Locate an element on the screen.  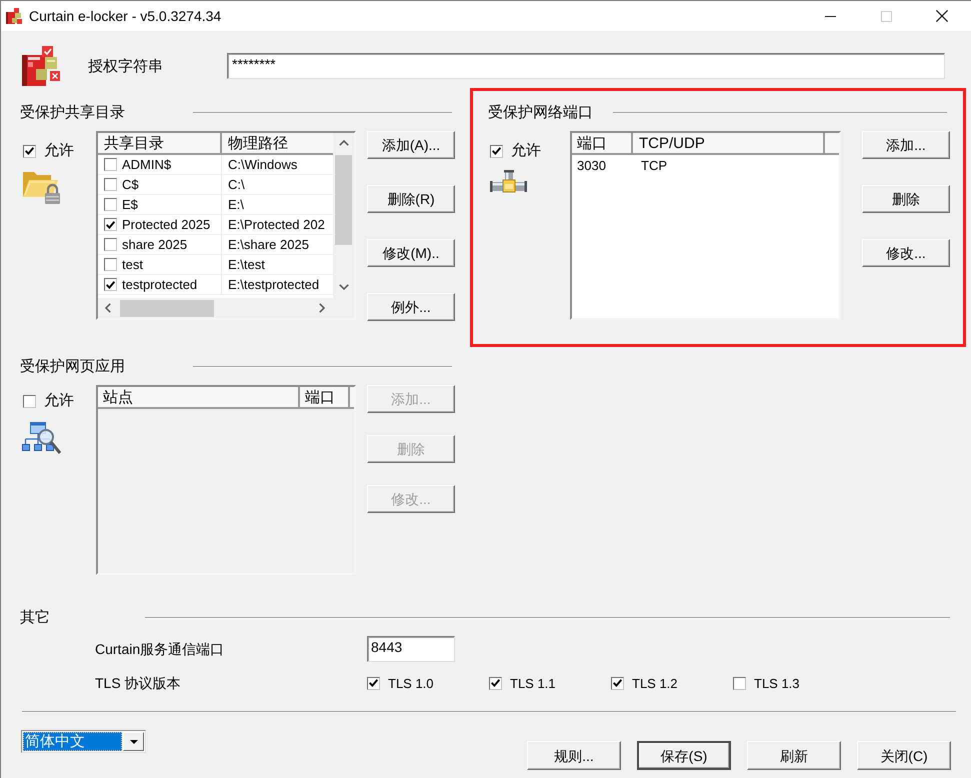
license-label: 授权字符串 is located at coordinates (125, 66).